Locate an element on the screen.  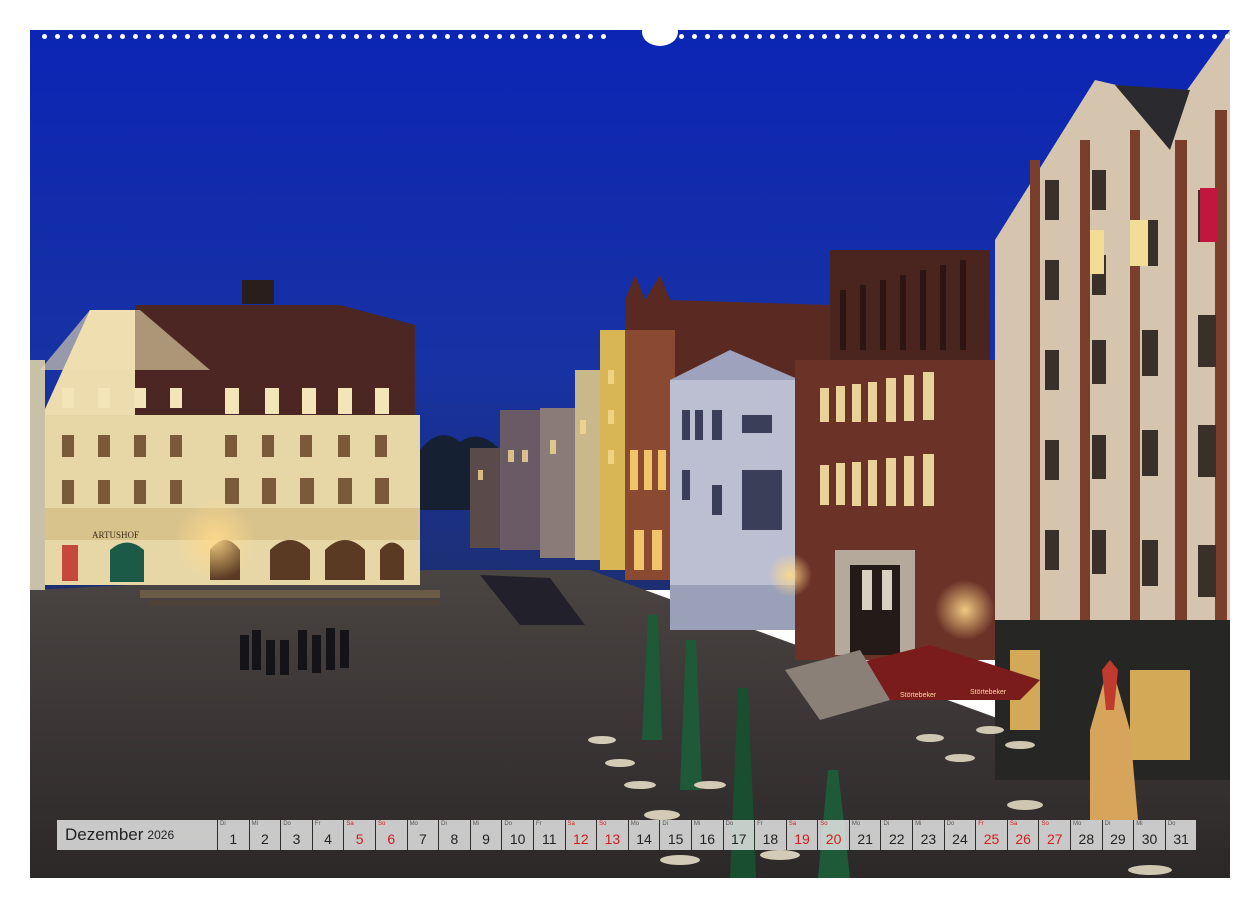
calendar-day: So 20 is located at coordinates (833, 835).